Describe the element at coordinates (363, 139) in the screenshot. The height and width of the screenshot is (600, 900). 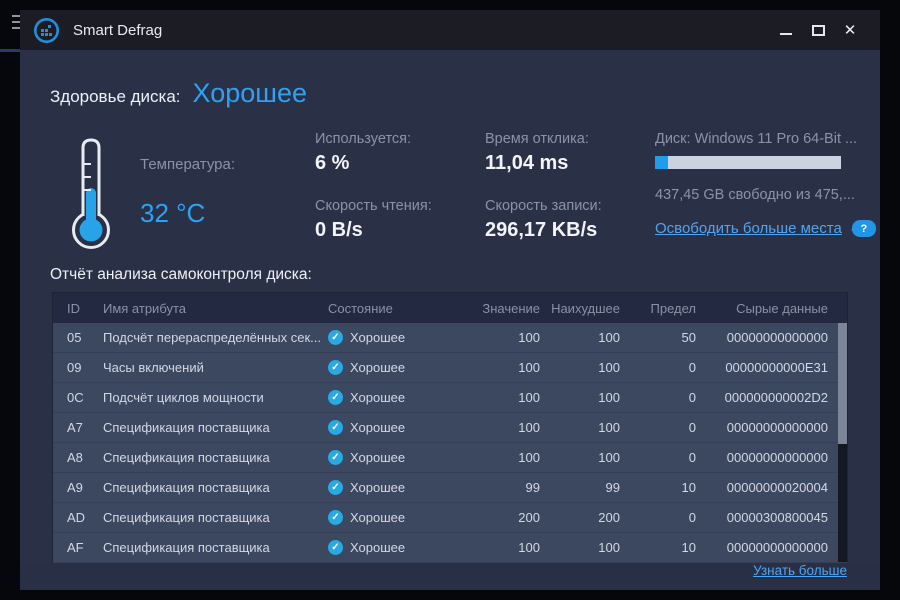
I see `used-label: Используется:` at that location.